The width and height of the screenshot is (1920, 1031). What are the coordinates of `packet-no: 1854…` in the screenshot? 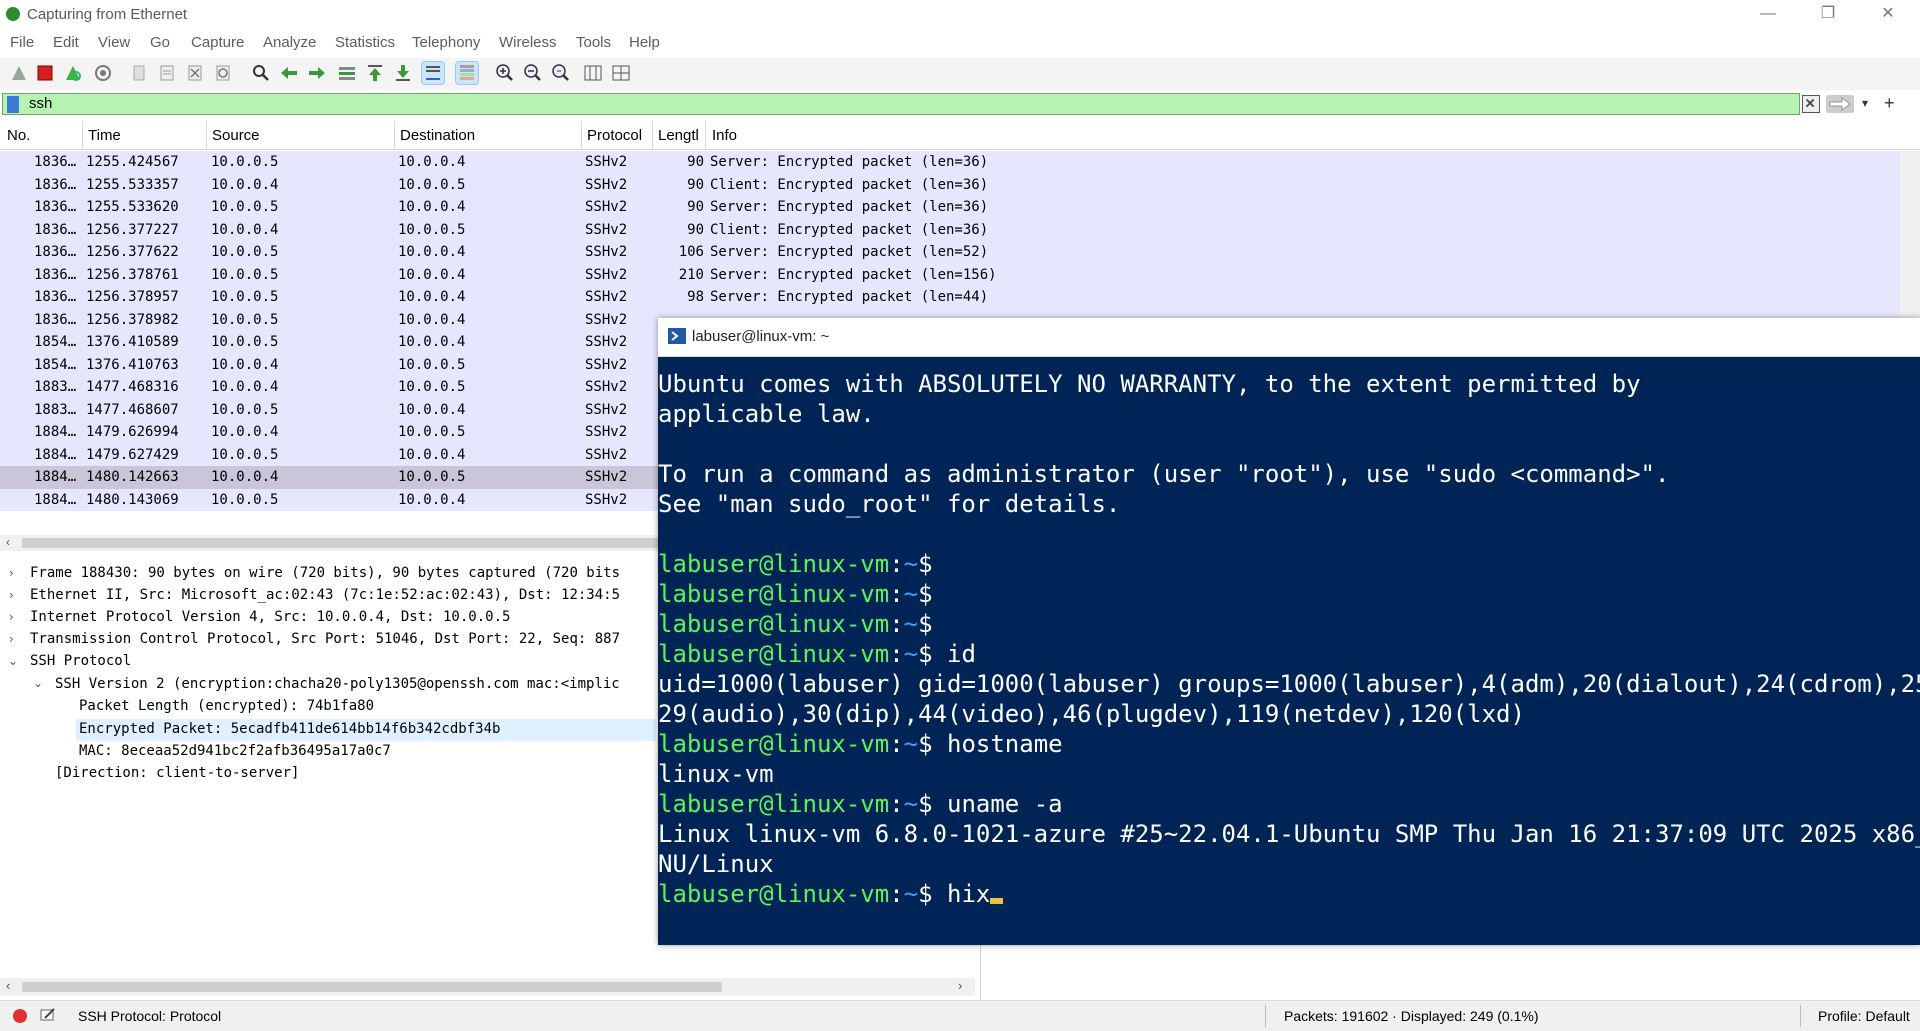 It's located at (55, 364).